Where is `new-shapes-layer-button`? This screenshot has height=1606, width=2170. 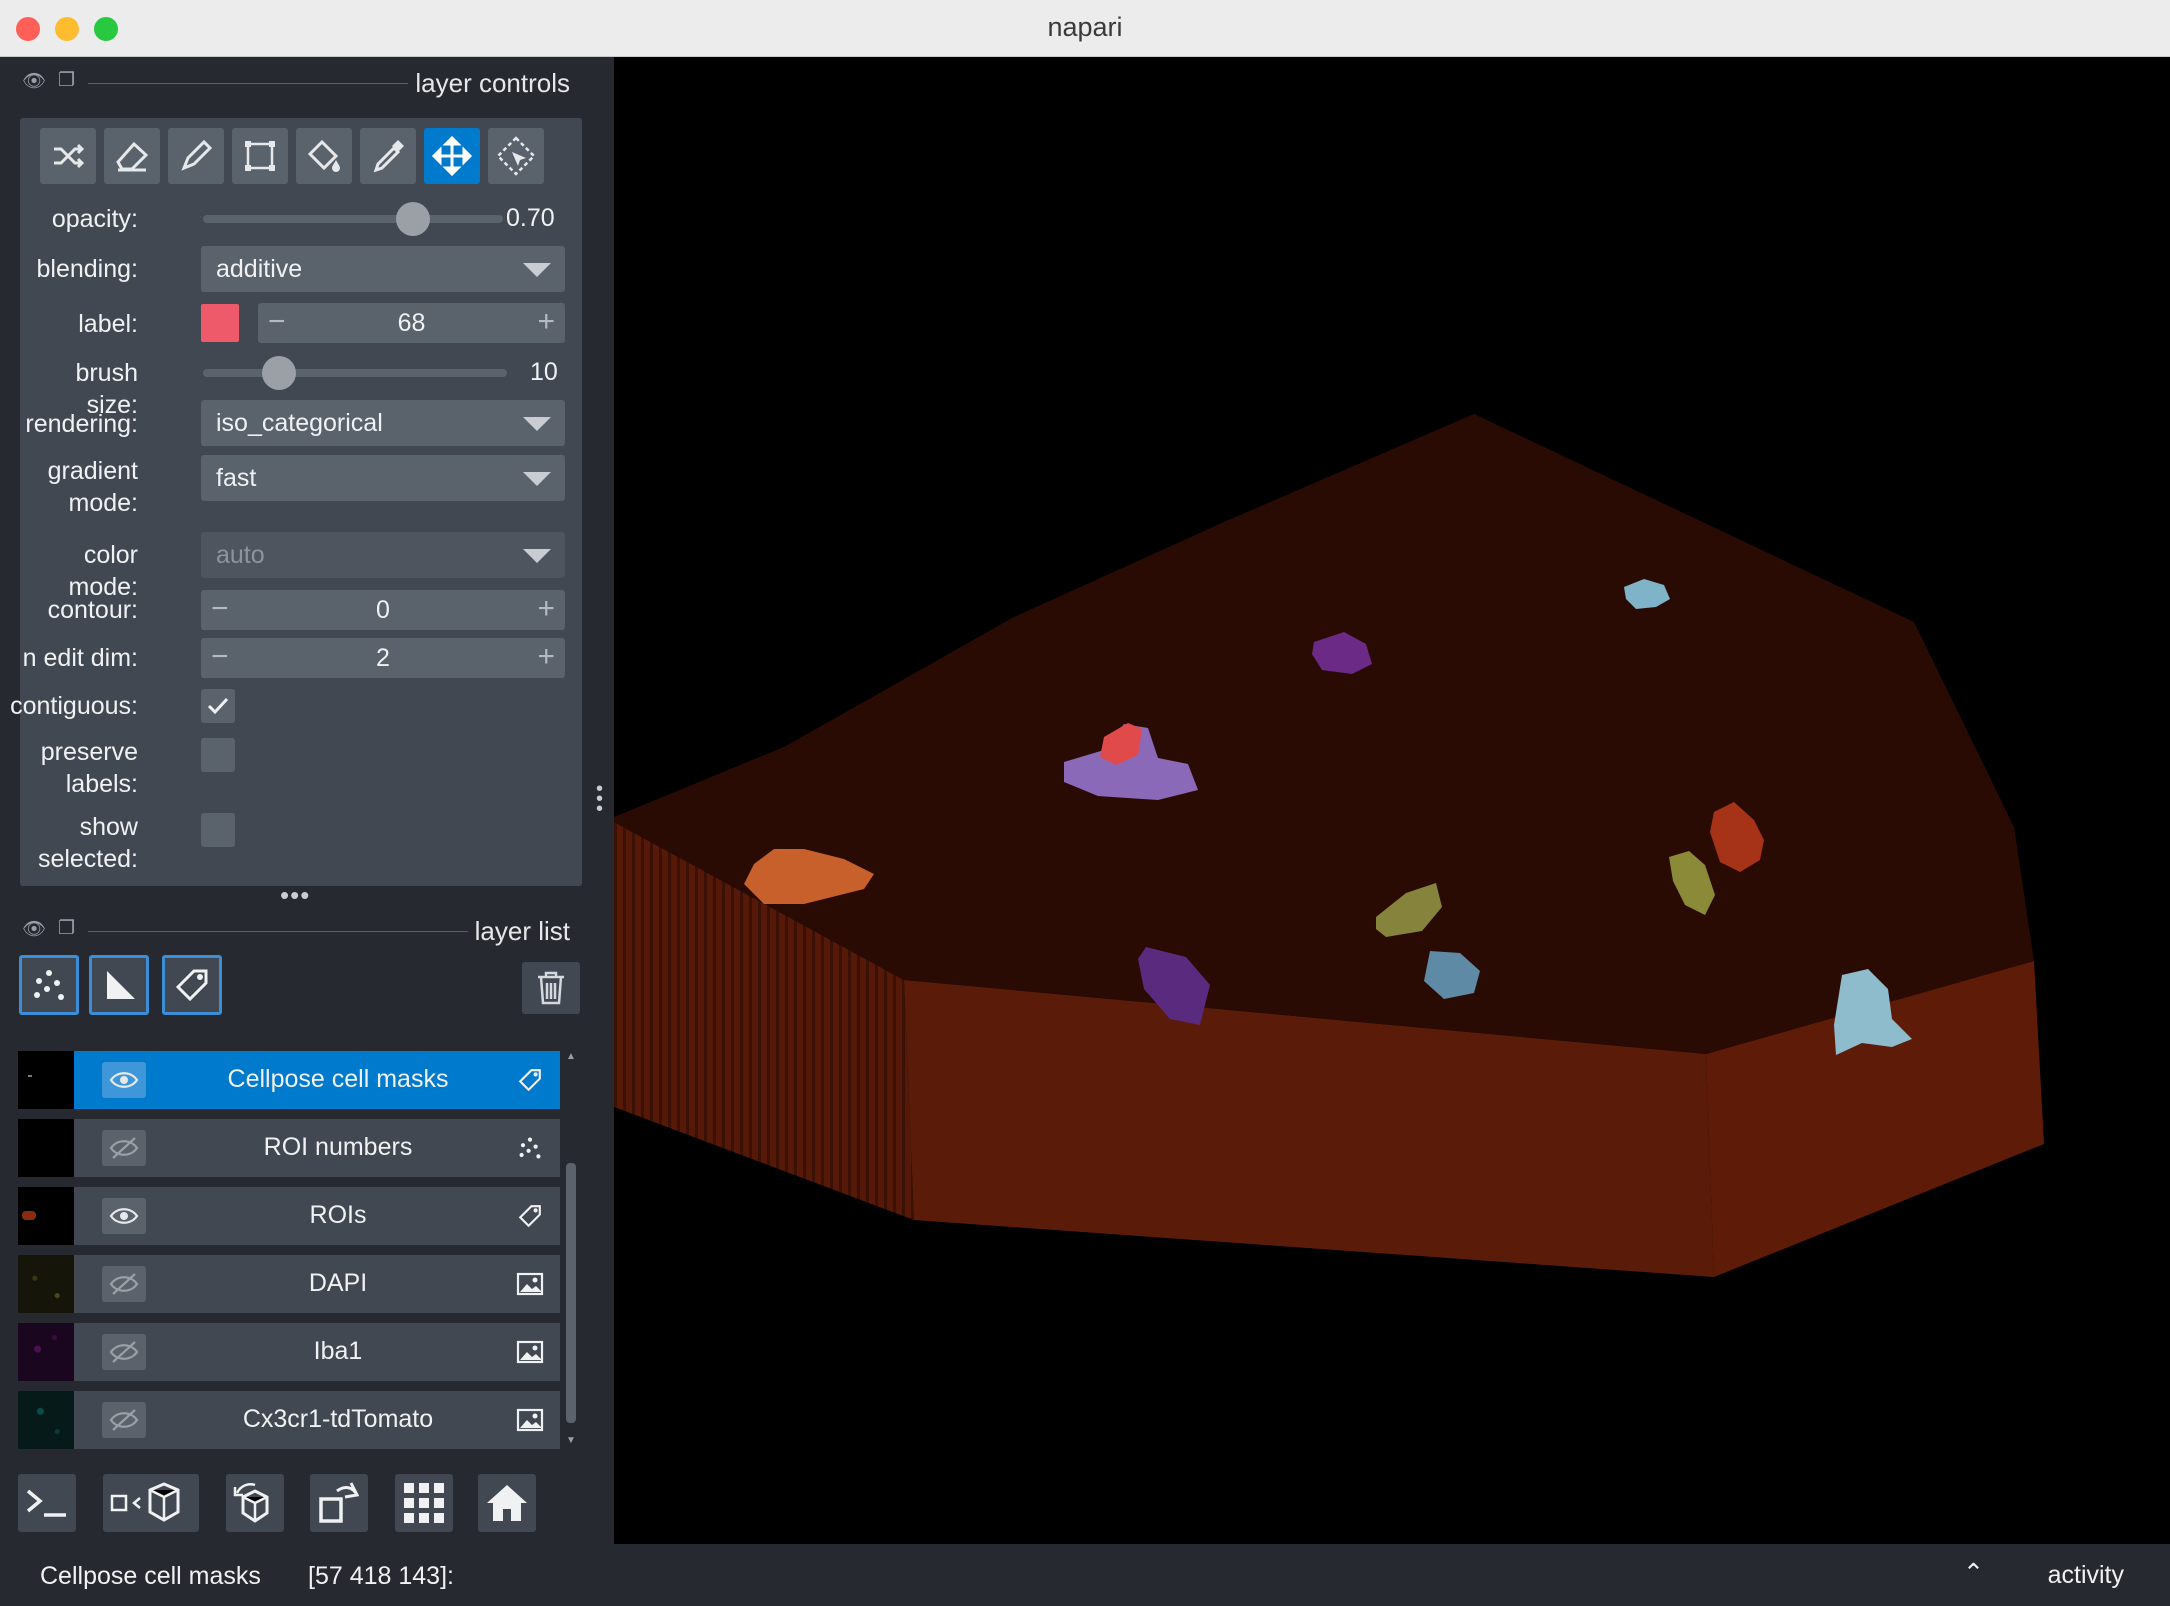 new-shapes-layer-button is located at coordinates (119, 985).